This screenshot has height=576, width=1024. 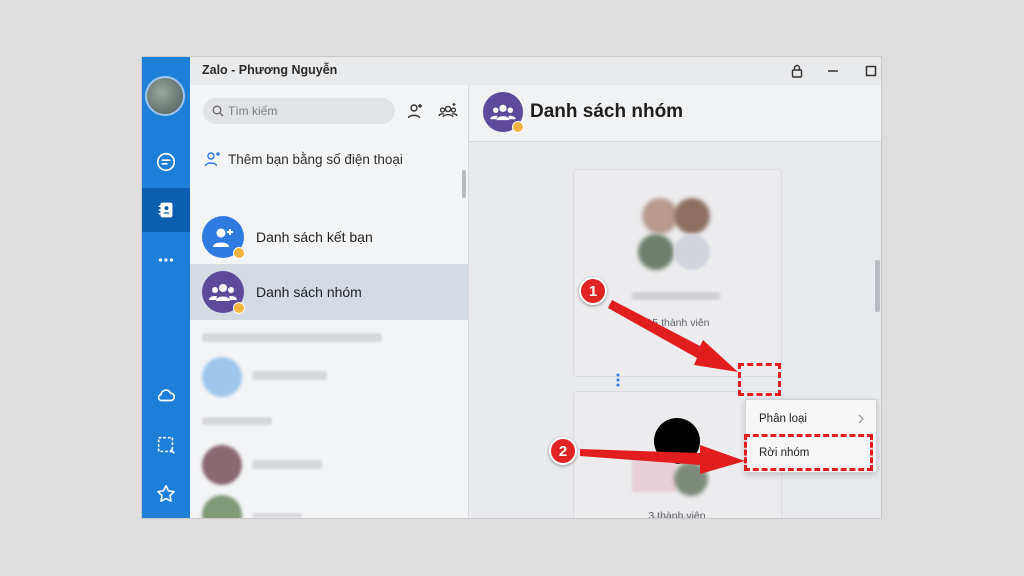 I want to click on create-group-icon, so click(x=448, y=110).